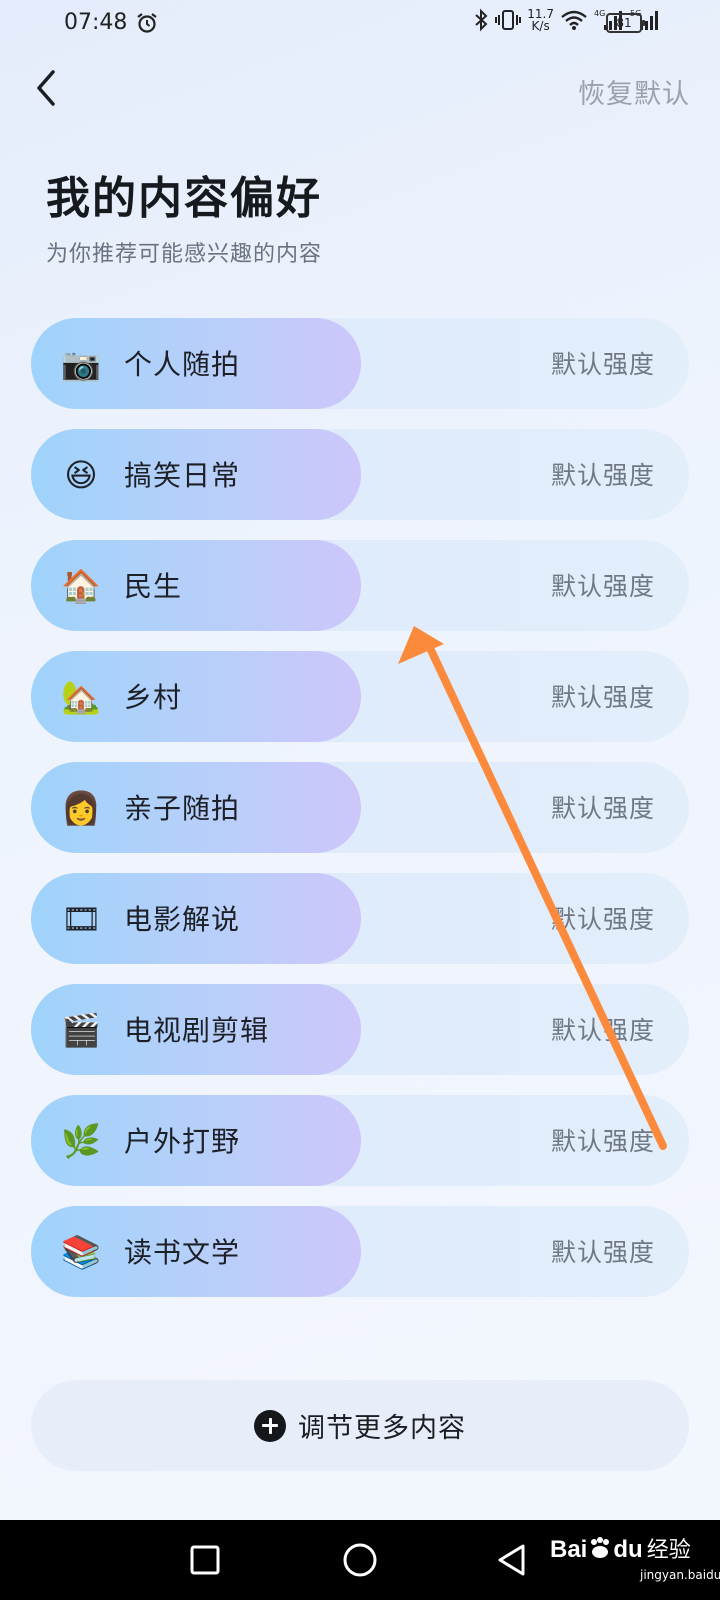 The height and width of the screenshot is (1600, 720). Describe the element at coordinates (182, 475) in the screenshot. I see `preference-label: 搞笑日常` at that location.